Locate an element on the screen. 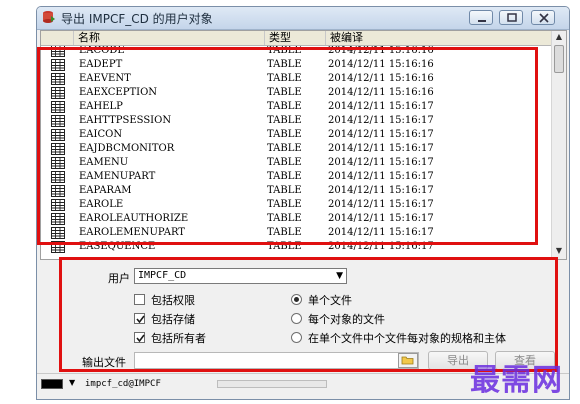 The width and height of the screenshot is (580, 404). table-row: EAMENUPART TABLE 2014/12/11 15:16:17 is located at coordinates (296, 177).